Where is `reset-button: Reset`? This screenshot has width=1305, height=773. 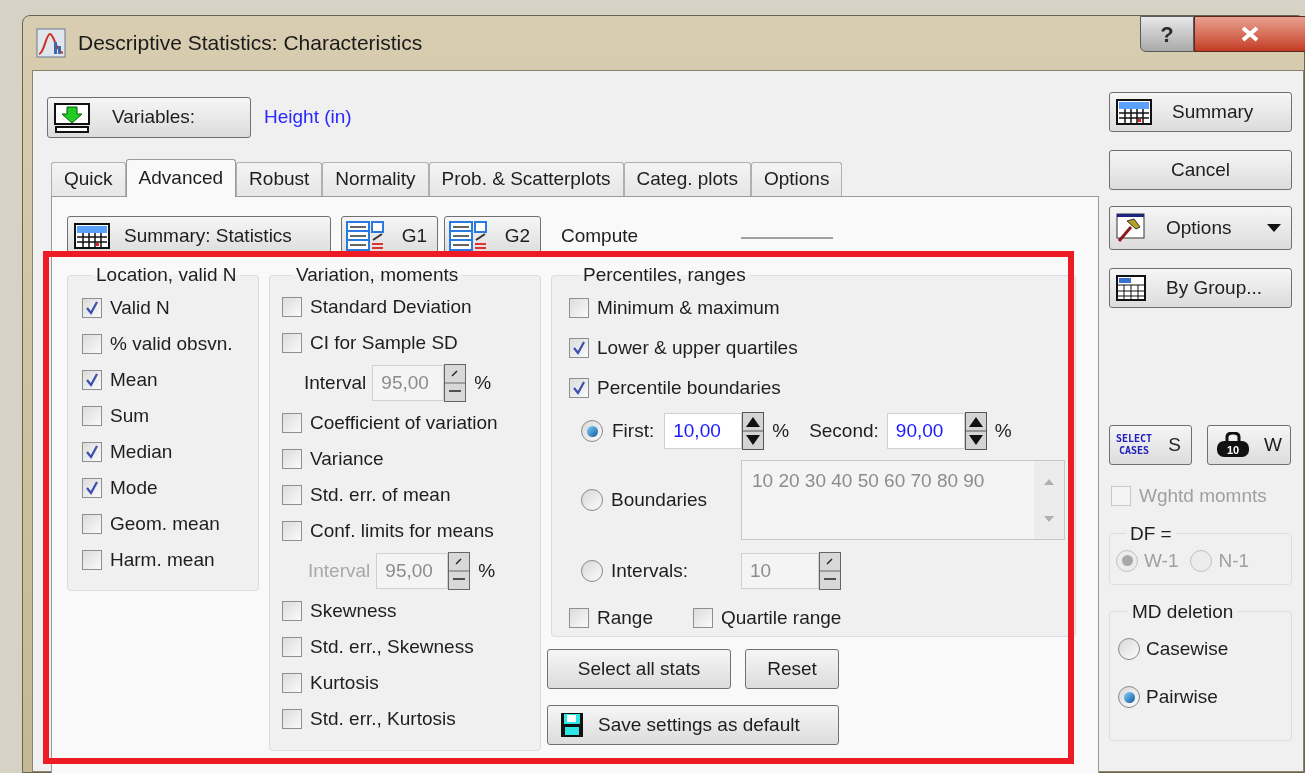
reset-button: Reset is located at coordinates (792, 669).